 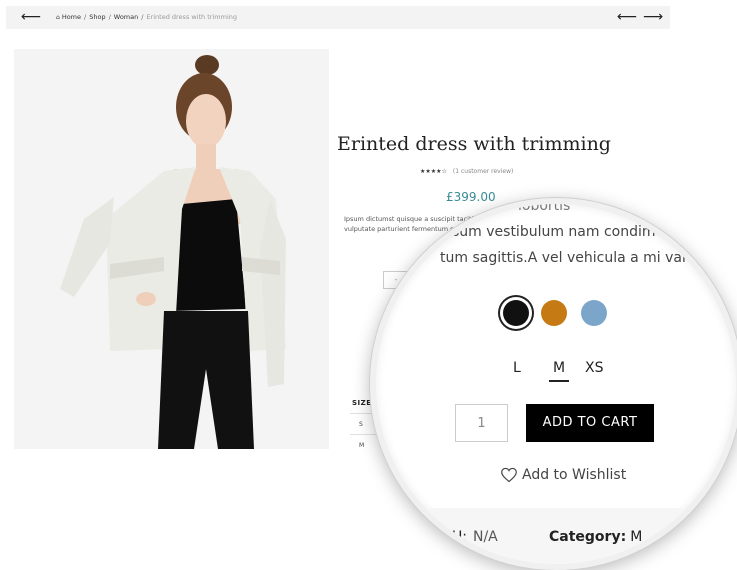 What do you see at coordinates (594, 368) in the screenshot?
I see `size-option-xs: XS` at bounding box center [594, 368].